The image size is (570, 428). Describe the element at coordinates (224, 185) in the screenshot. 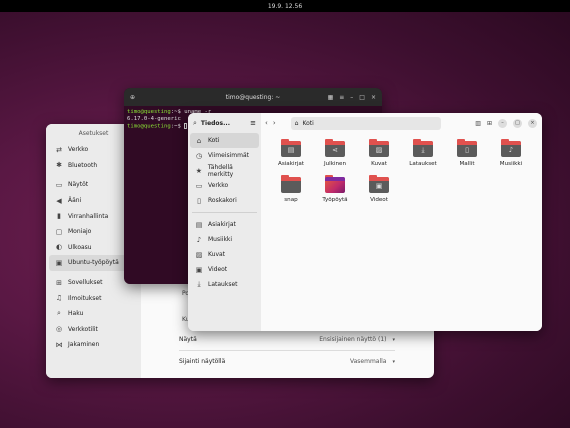

I see `sidebar-item-network: ▭ Verkko` at that location.